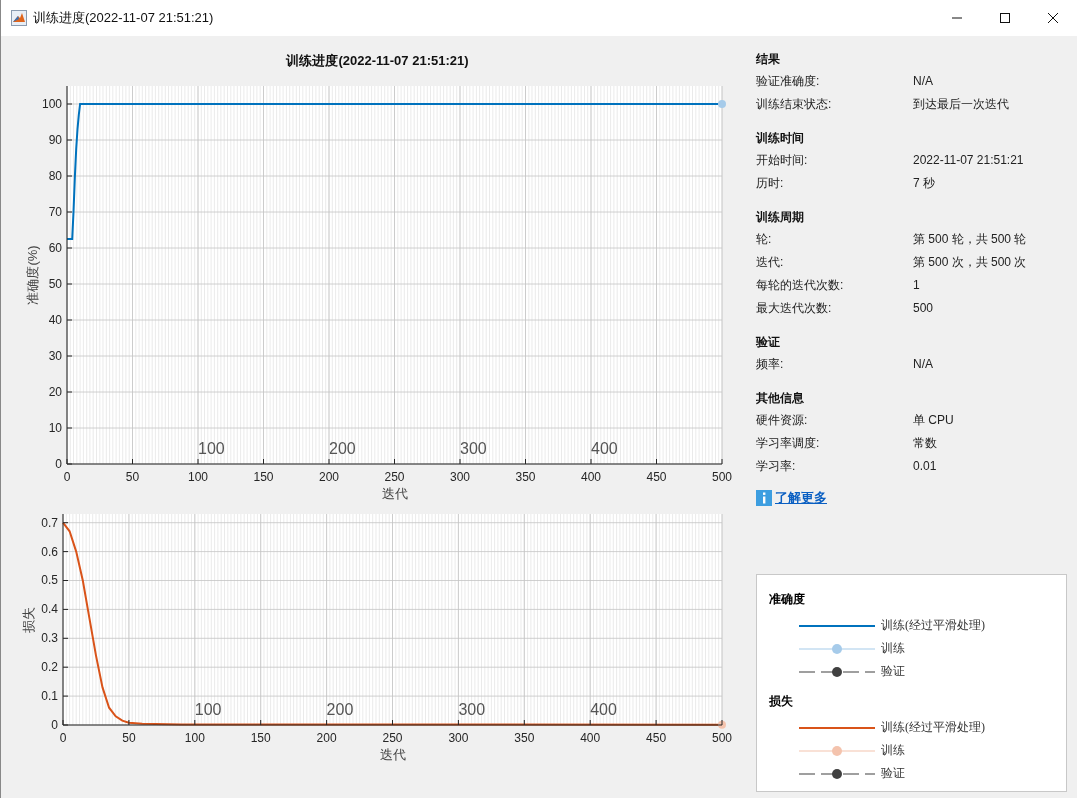  Describe the element at coordinates (925, 466) in the screenshot. I see `info-value: 0.01` at that location.